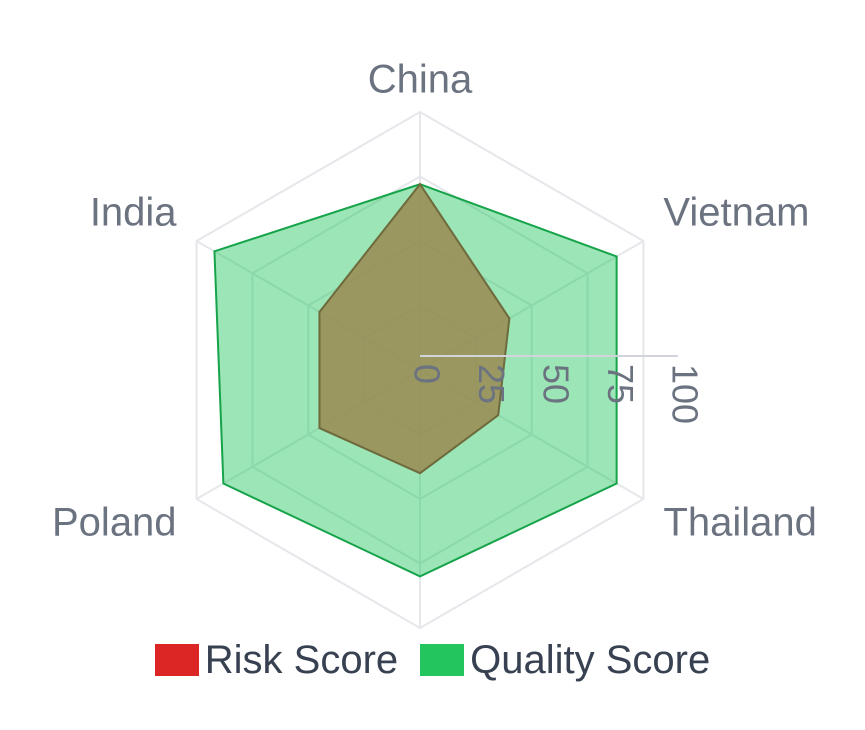  I want to click on axis-label-poland: Poland, so click(114, 523).